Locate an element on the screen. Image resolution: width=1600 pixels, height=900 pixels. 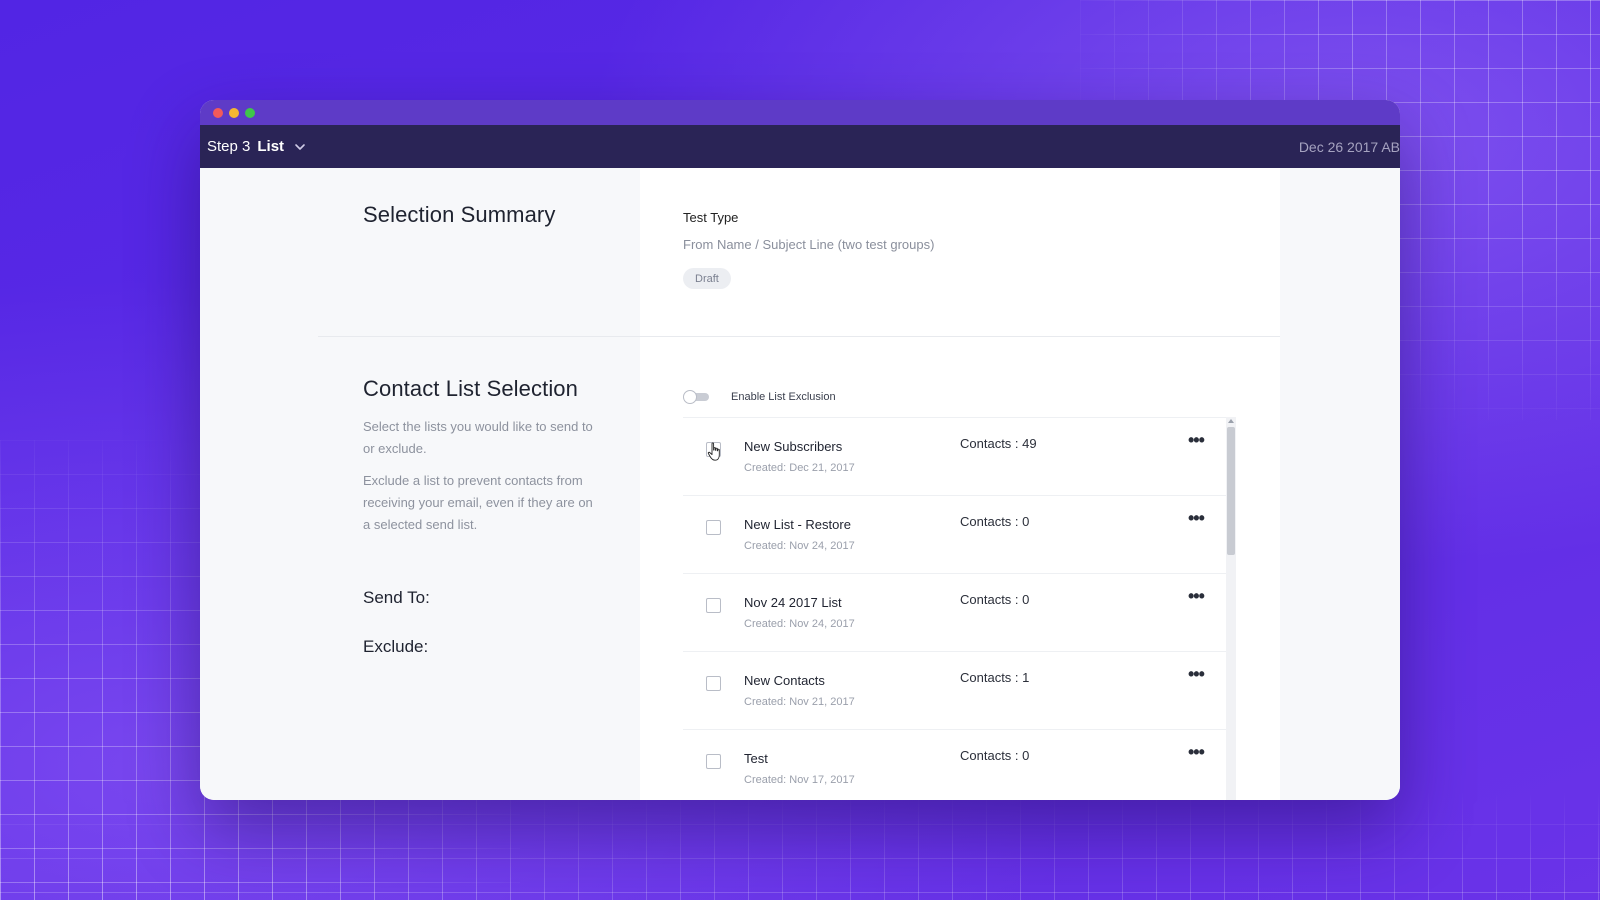
send-to-label: Send To: is located at coordinates (396, 597).